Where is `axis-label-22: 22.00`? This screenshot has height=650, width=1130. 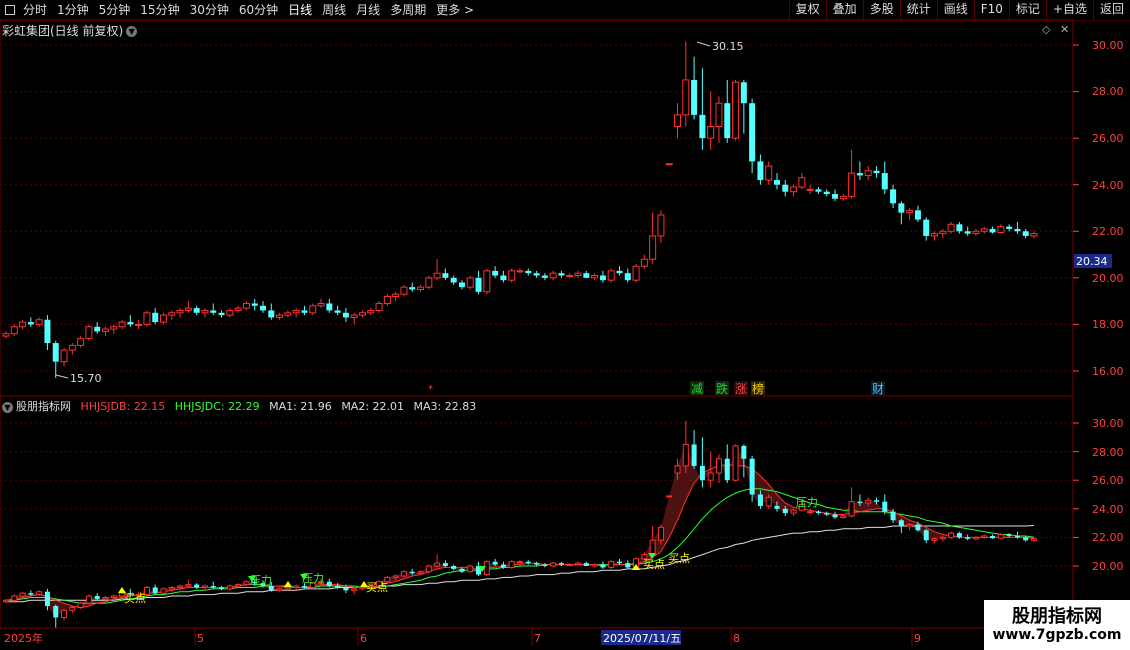 axis-label-22: 22.00 is located at coordinates (1108, 231).